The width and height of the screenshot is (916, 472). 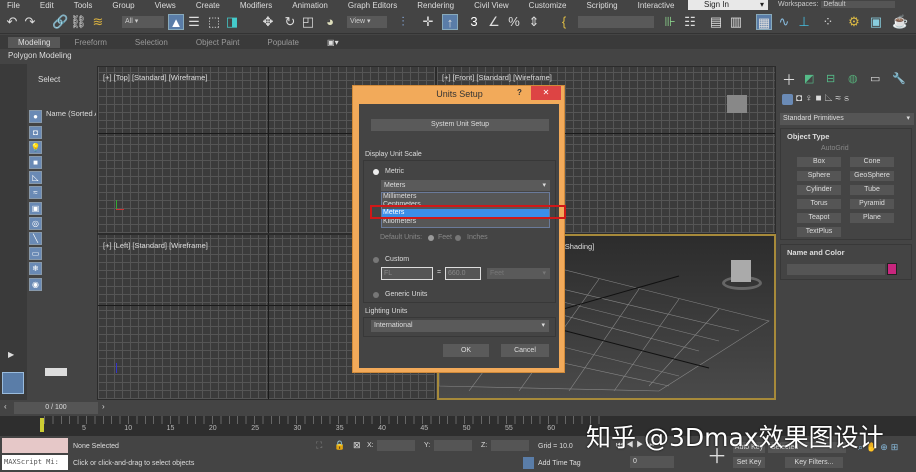 I want to click on cylinder-button: Cylinder, so click(x=819, y=190).